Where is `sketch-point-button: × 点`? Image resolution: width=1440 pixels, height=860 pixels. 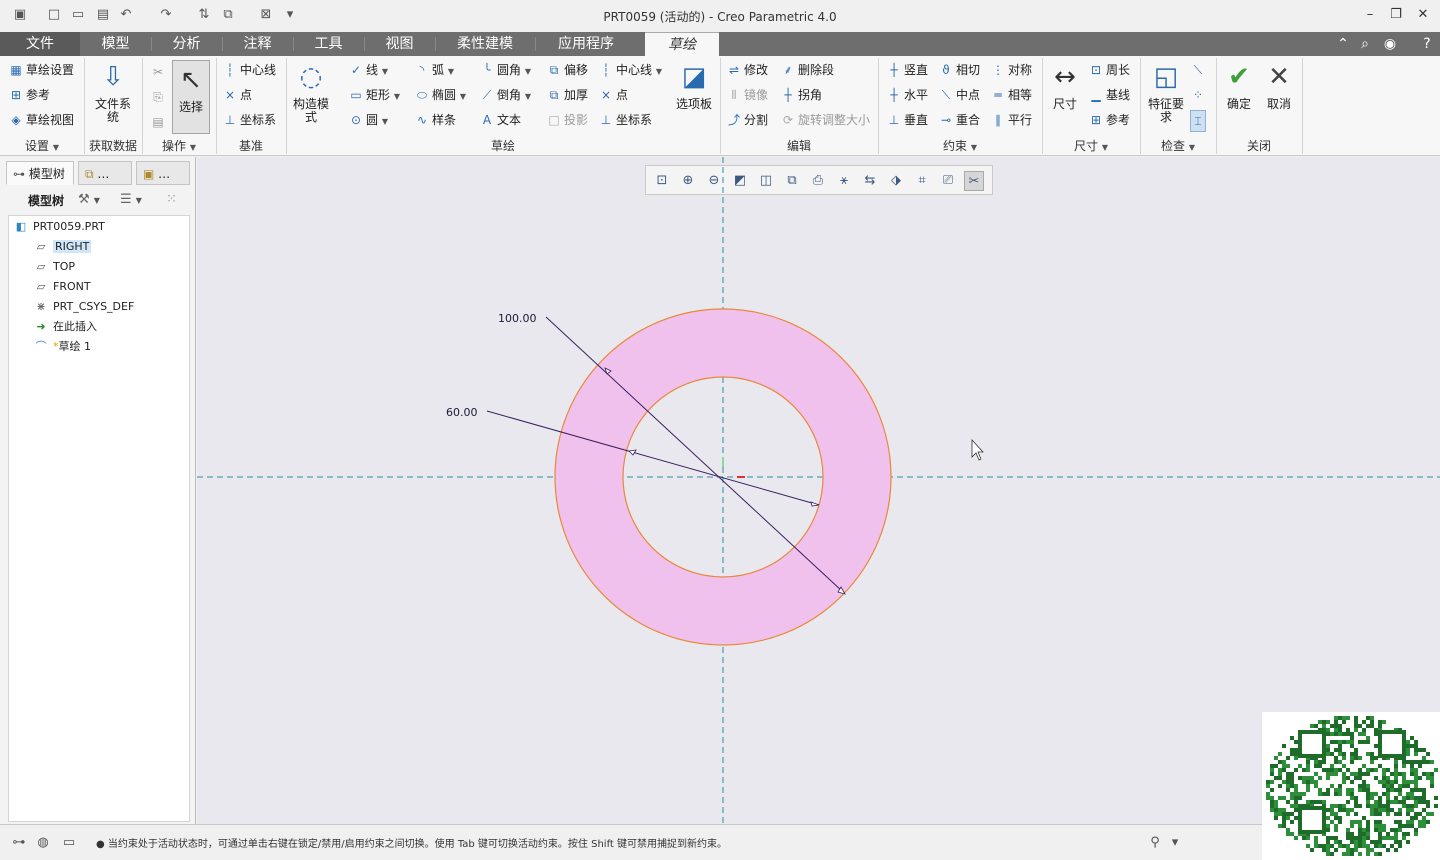
sketch-point-button: × 点 is located at coordinates (613, 95).